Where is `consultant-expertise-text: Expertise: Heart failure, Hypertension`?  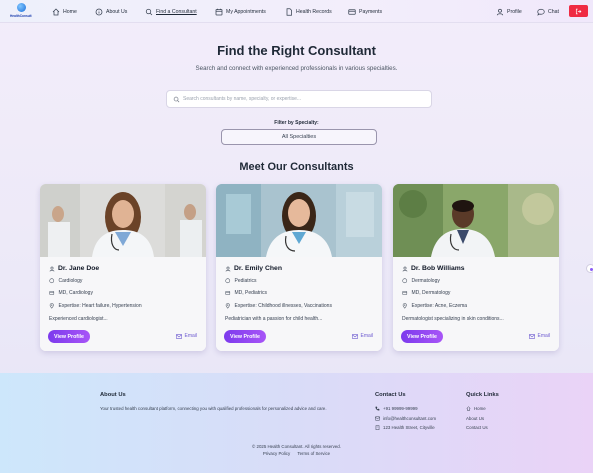 consultant-expertise-text: Expertise: Heart failure, Hypertension is located at coordinates (100, 306).